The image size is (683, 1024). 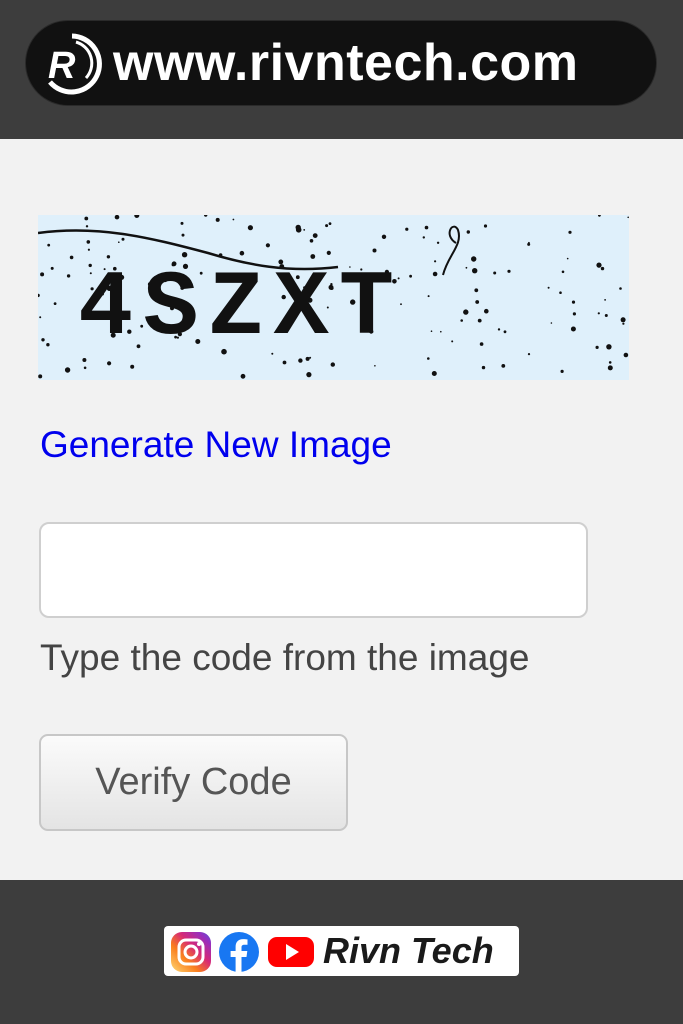 I want to click on site-url: www.rivntech.com, so click(x=346, y=63).